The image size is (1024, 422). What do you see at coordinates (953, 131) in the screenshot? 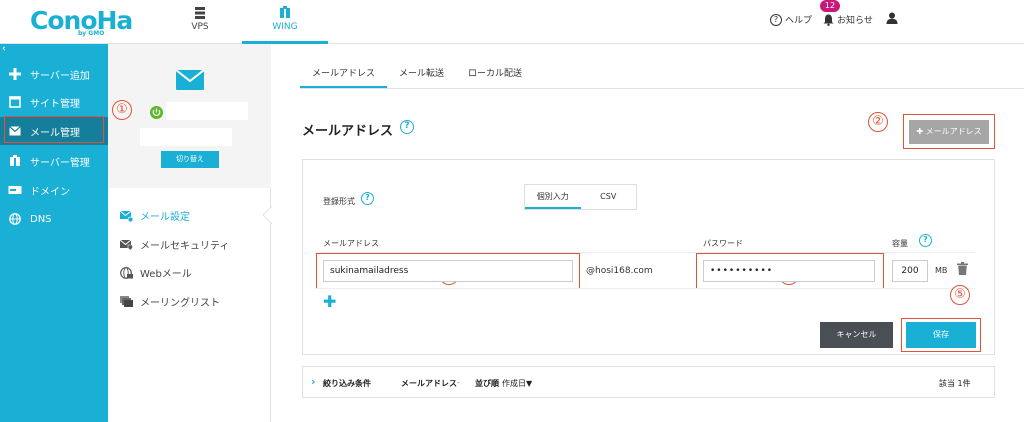
I see `add-button-label: メールアドレス` at bounding box center [953, 131].